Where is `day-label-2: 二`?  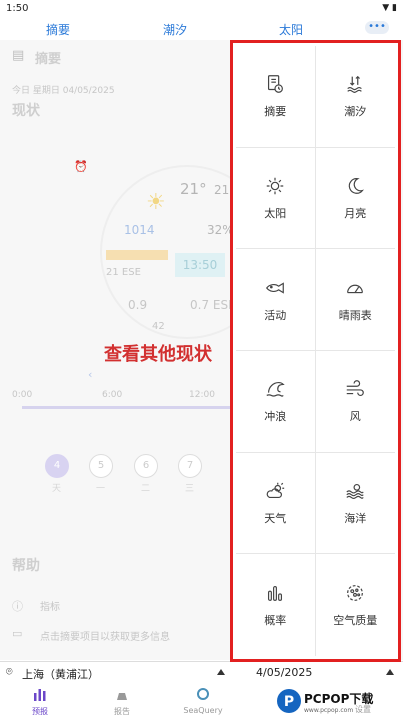 day-label-2: 二 is located at coordinates (146, 489).